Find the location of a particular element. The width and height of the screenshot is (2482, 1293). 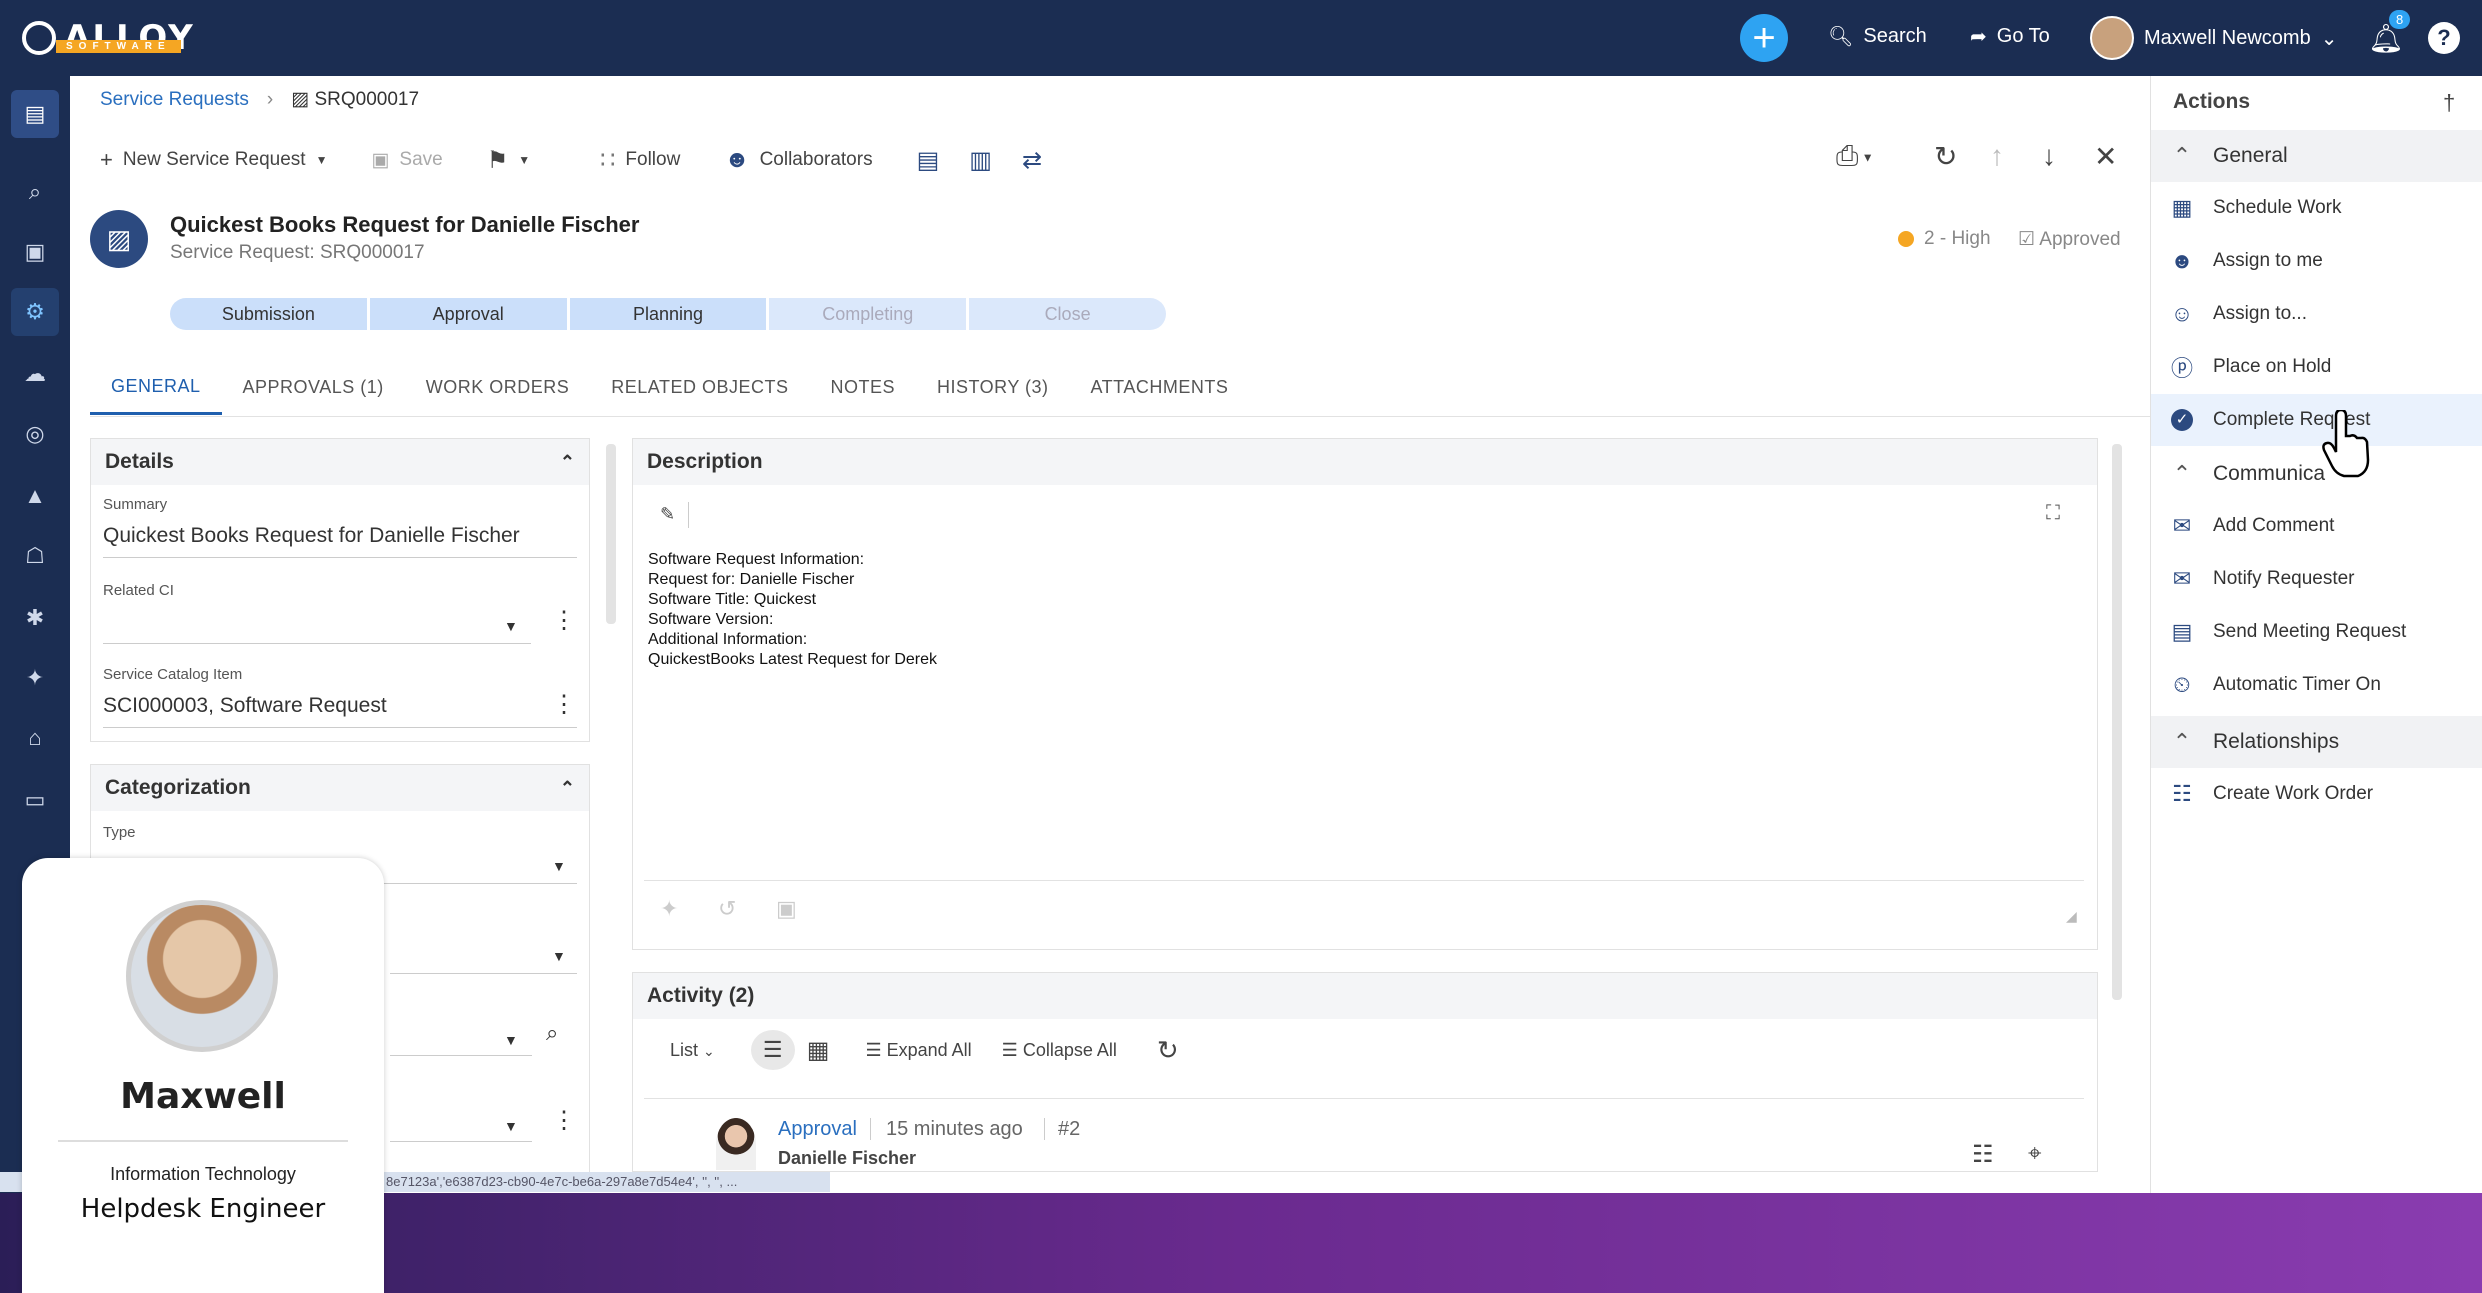

follow-button: ∷ Follow is located at coordinates (640, 160).